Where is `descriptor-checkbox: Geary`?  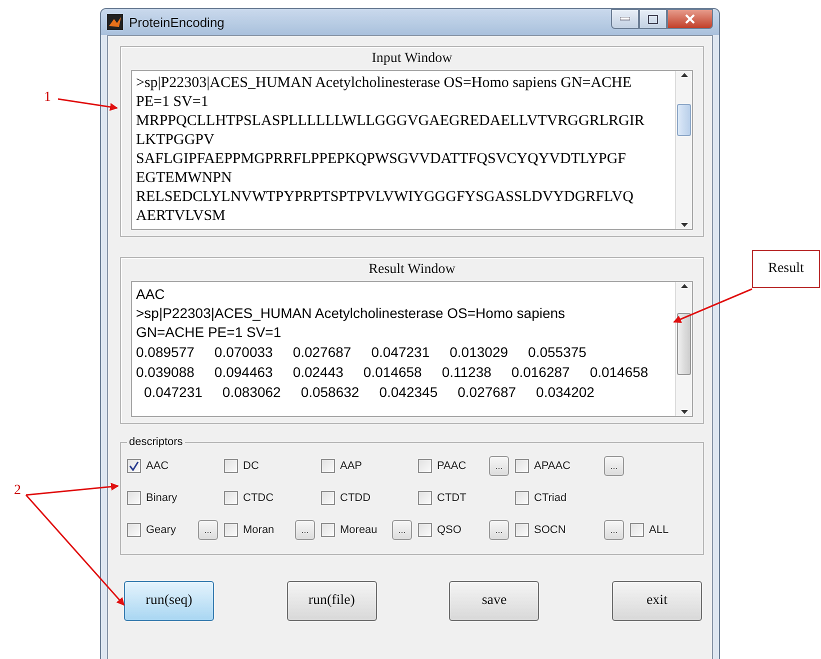
descriptor-checkbox: Geary is located at coordinates (151, 530).